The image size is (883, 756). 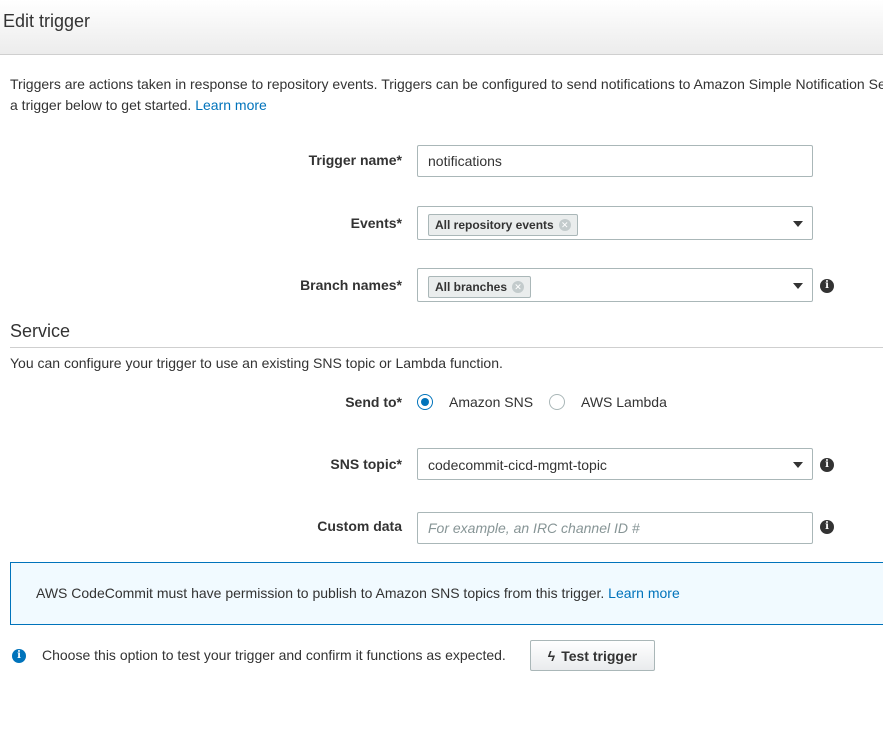 What do you see at coordinates (355, 160) in the screenshot?
I see `trigger-name-label: Trigger name*` at bounding box center [355, 160].